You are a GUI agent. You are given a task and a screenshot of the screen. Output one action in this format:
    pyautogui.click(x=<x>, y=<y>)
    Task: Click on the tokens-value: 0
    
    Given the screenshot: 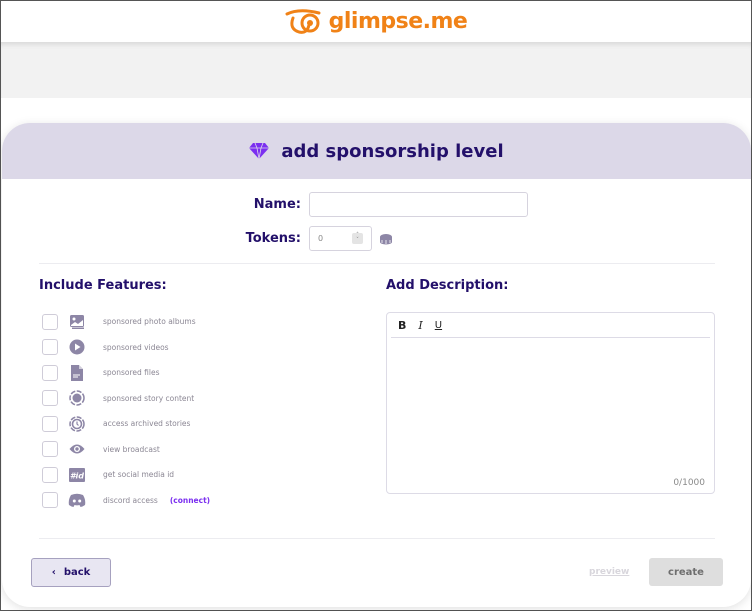 What is the action you would take?
    pyautogui.click(x=321, y=238)
    